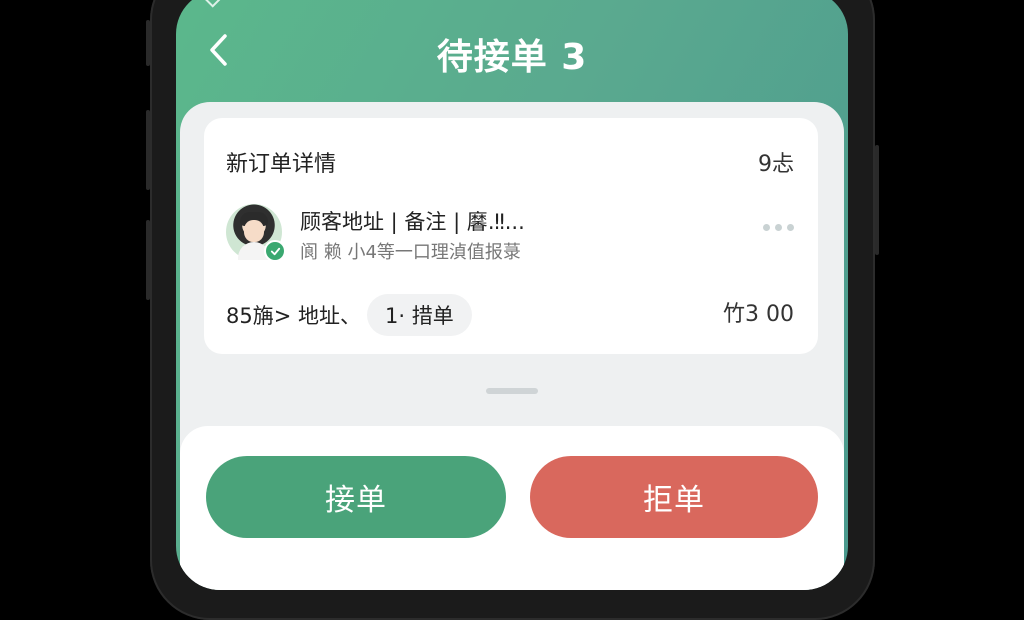  What do you see at coordinates (512, 4) in the screenshot?
I see `status-bar` at bounding box center [512, 4].